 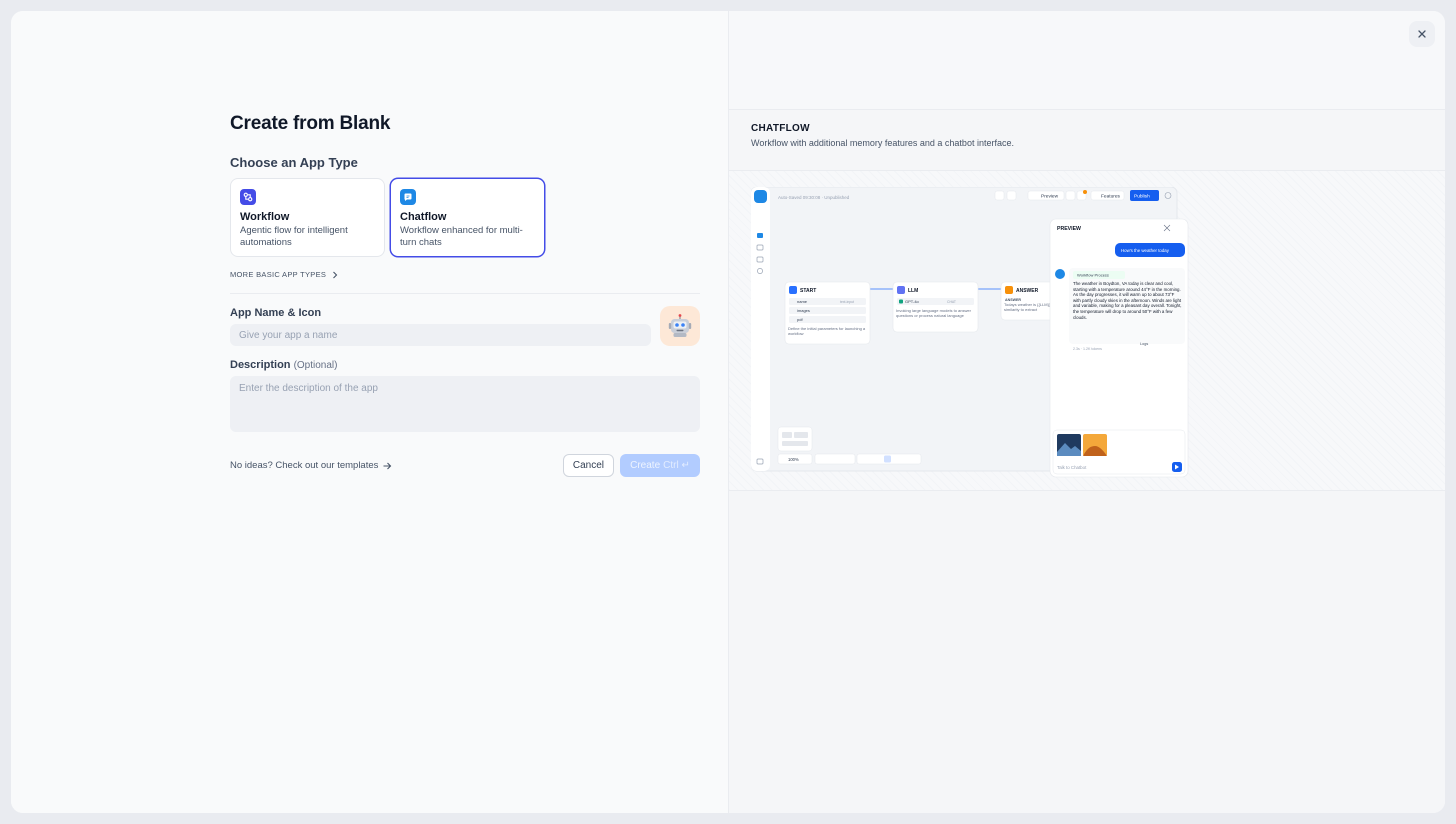 What do you see at coordinates (1087, 60) in the screenshot?
I see `preview-top-band` at bounding box center [1087, 60].